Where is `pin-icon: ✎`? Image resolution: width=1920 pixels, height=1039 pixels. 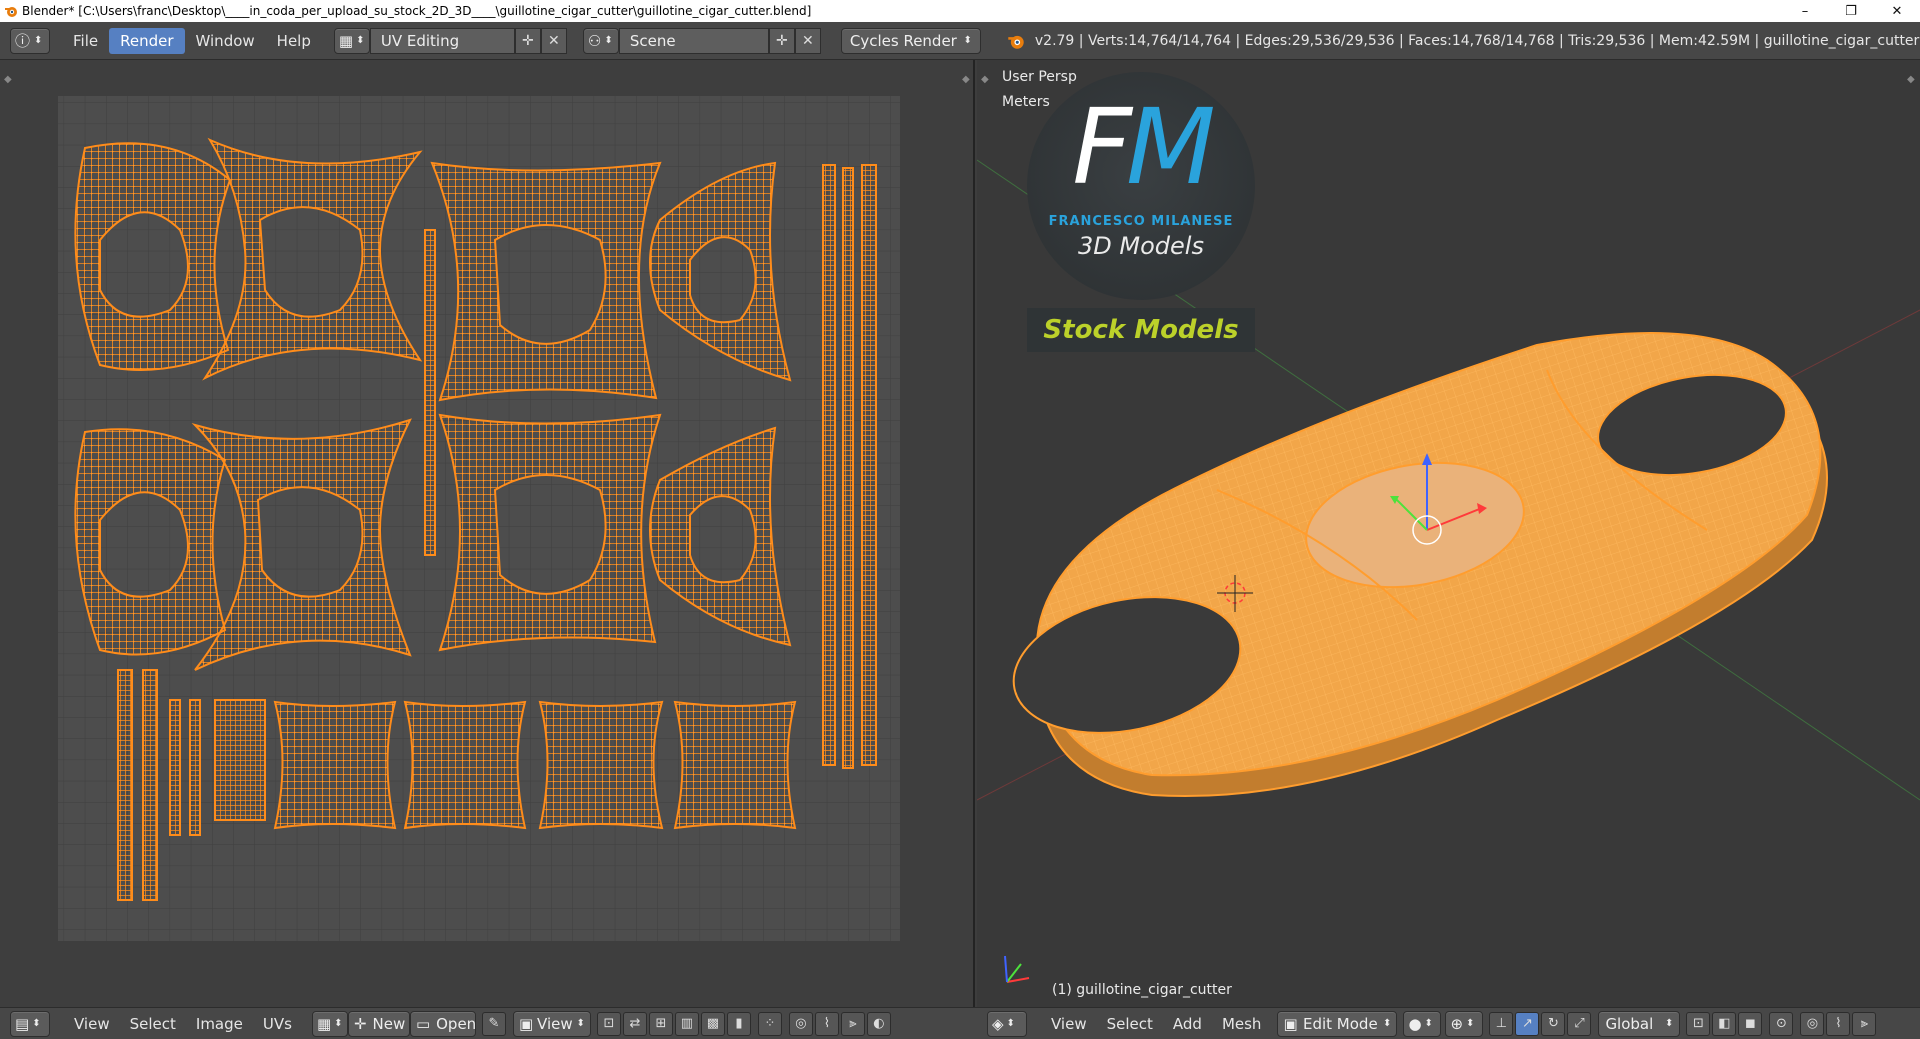 pin-icon: ✎ is located at coordinates (493, 1023).